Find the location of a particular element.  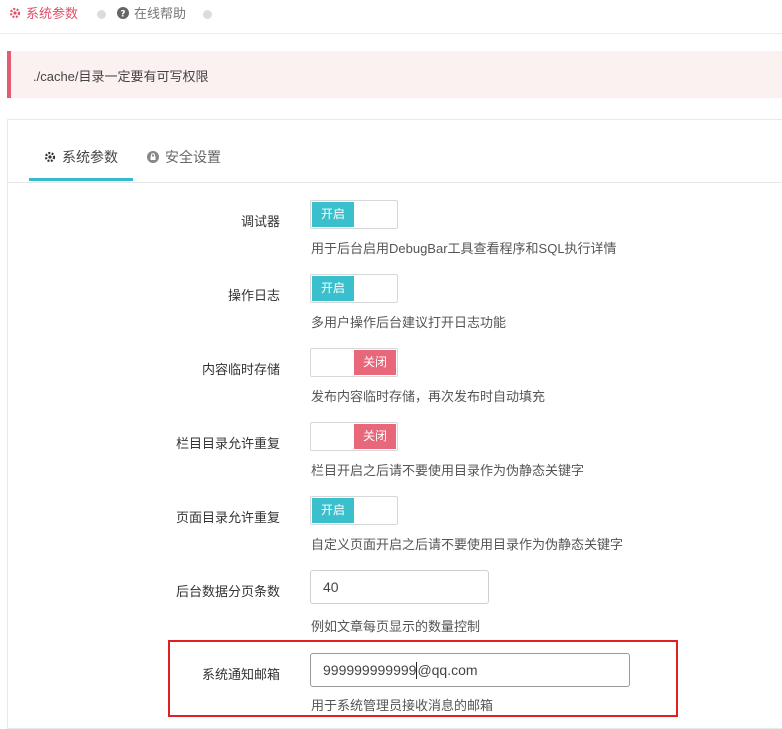

active-tab-indicator is located at coordinates (81, 179).